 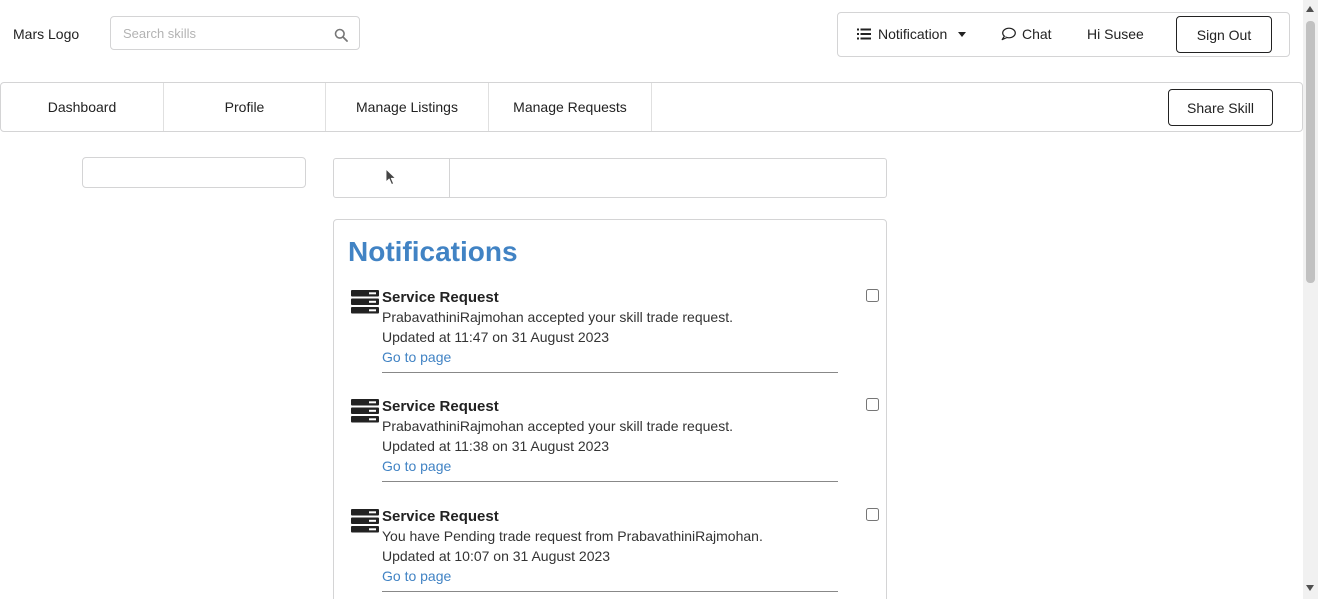 I want to click on list-icon, so click(x=864, y=34).